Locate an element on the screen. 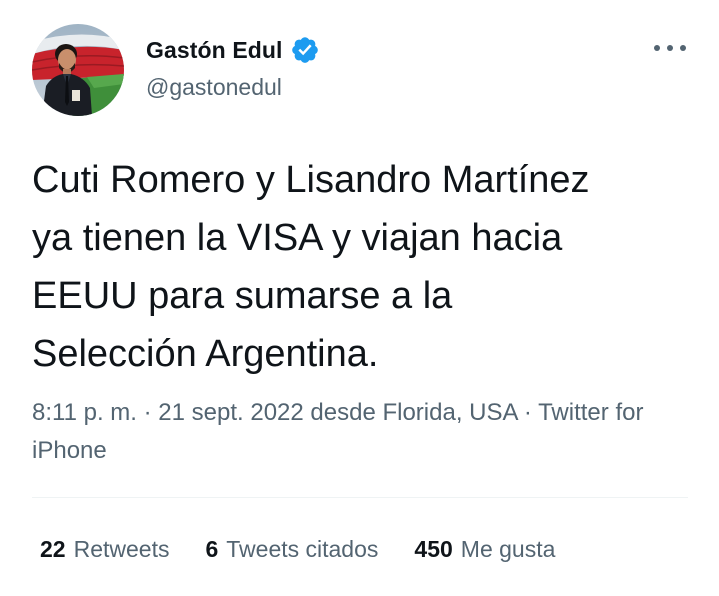  more-options-icon is located at coordinates (670, 48).